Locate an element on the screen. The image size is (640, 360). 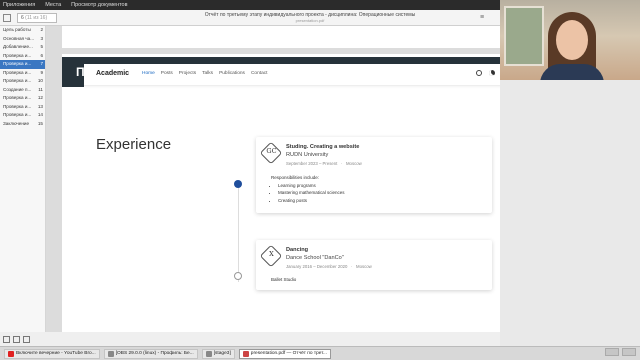
outline-item-label: Цель работы is located at coordinates (17, 29).